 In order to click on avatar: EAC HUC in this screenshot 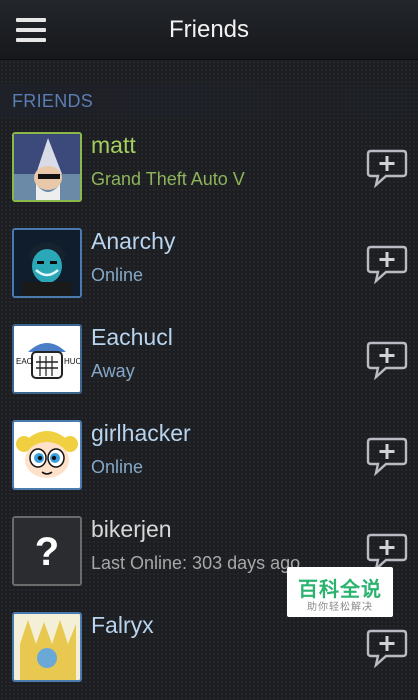, I will do `click(47, 359)`.